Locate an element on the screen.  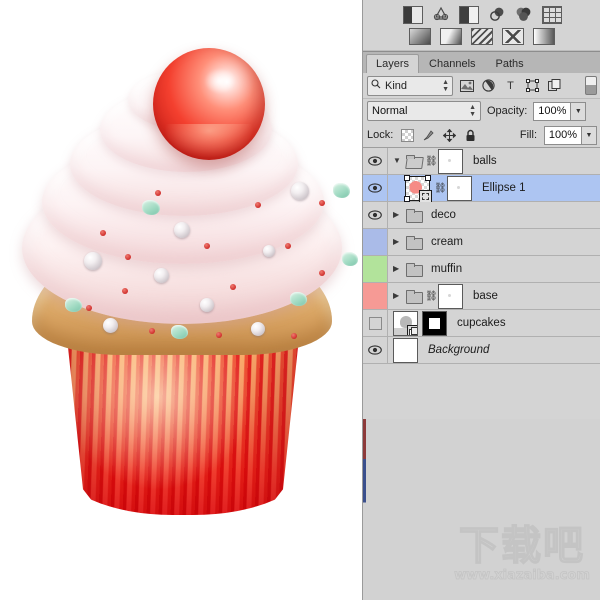
blend-opacity-bar: Normal ▲ ▼ Opacity: 100% ▼ is located at coordinates (481, 111).